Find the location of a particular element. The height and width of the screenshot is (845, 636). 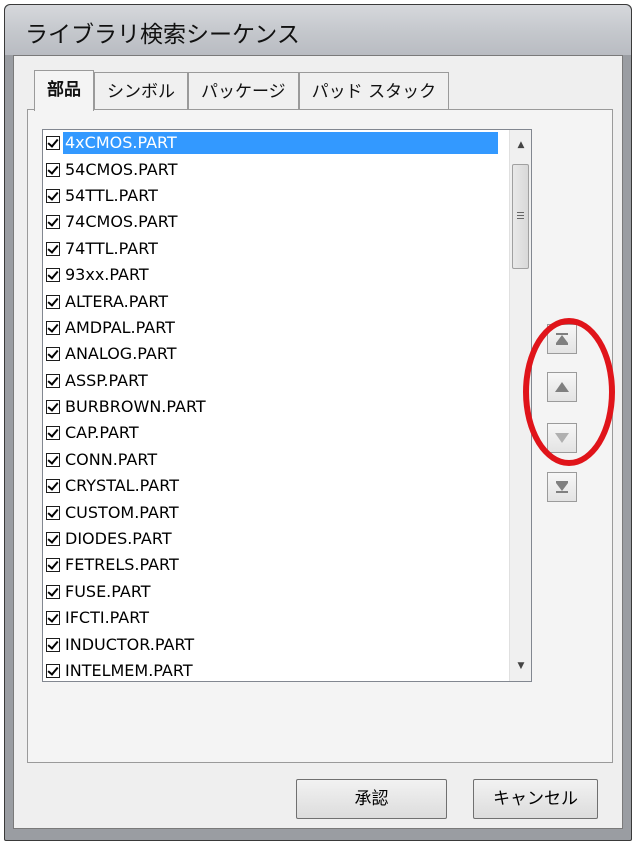

tab-strip: 部品 シンボル パッケージ パッド スタック is located at coordinates (242, 90).